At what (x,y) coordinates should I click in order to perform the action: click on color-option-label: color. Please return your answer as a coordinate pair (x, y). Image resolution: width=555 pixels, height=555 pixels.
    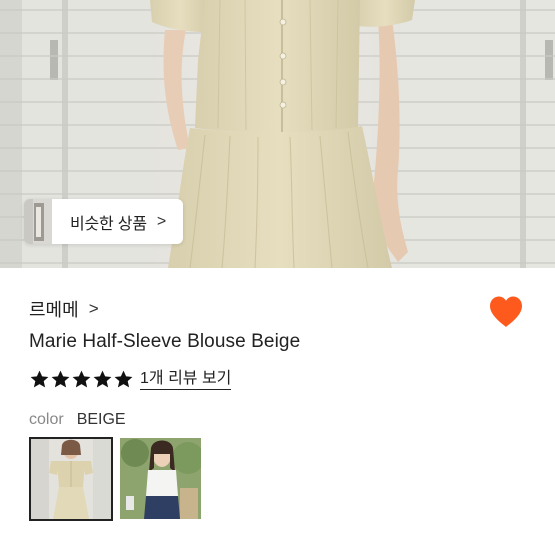
    Looking at the image, I should click on (46, 419).